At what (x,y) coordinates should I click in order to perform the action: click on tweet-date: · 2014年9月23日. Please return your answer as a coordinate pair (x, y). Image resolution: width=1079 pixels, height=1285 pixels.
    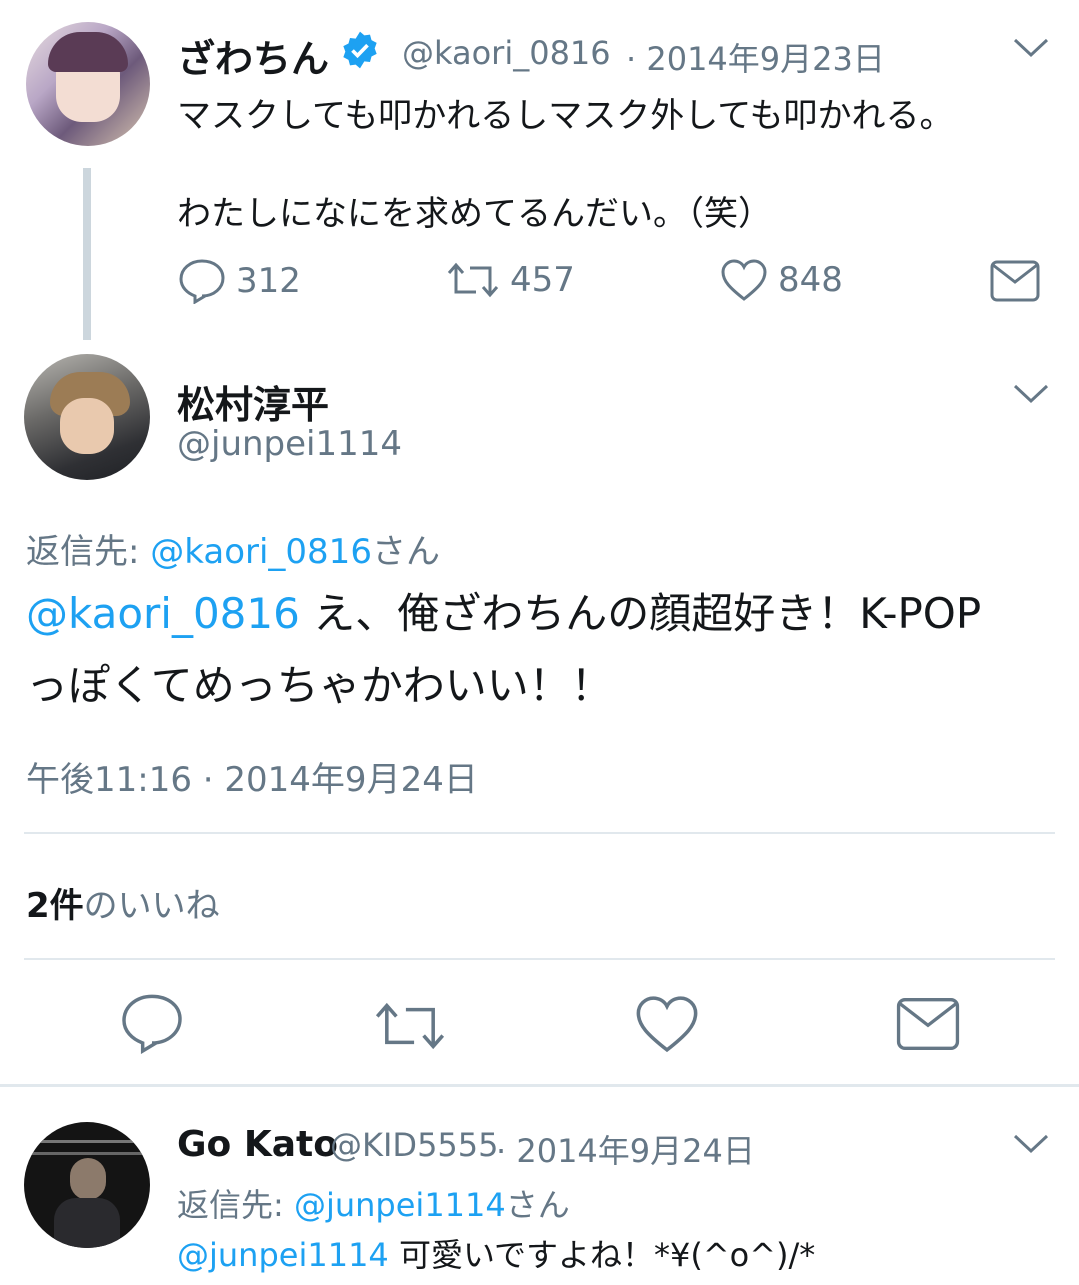
    Looking at the image, I should click on (755, 57).